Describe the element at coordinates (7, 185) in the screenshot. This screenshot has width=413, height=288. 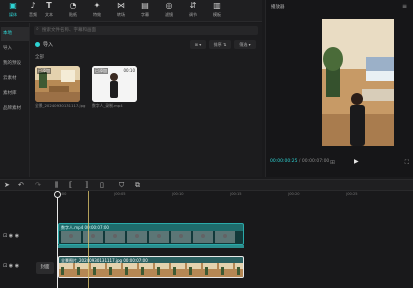
I see `select-tool-icon: ➤` at that location.